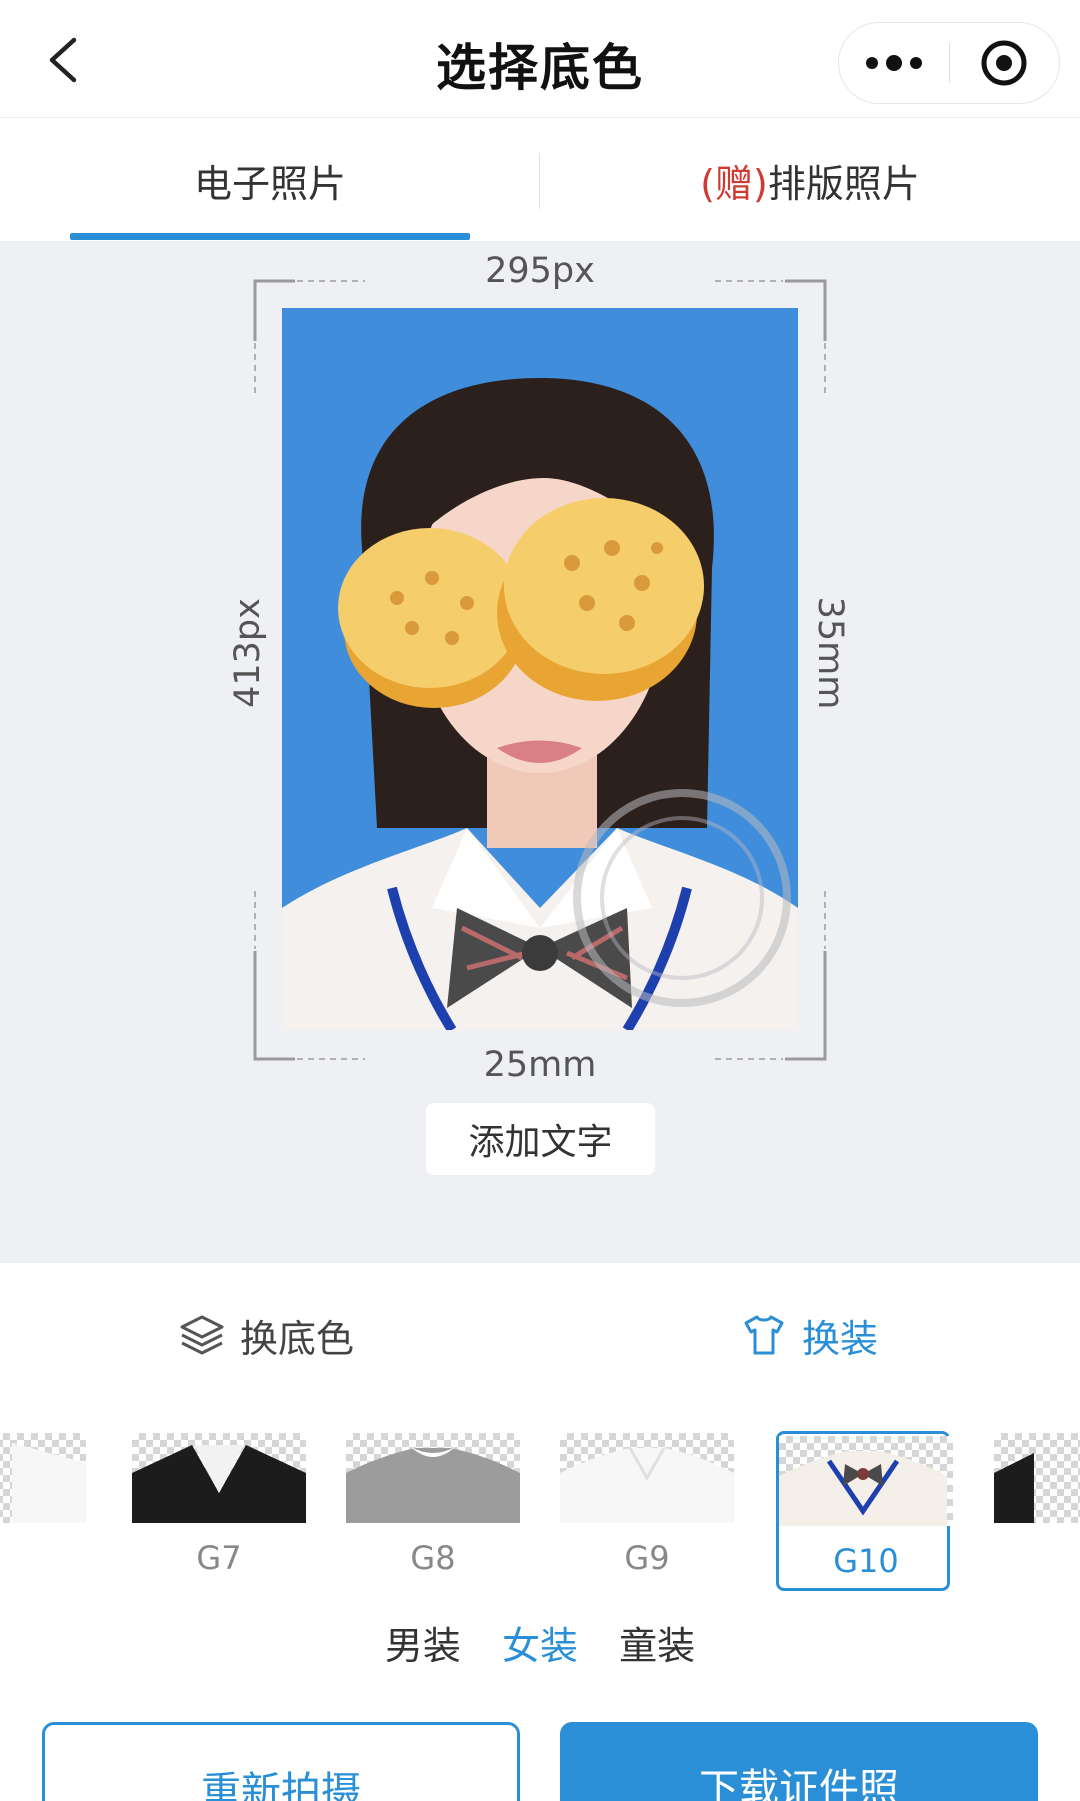 The height and width of the screenshot is (1801, 1080). I want to click on outfit-item-g9: G9, so click(647, 1511).